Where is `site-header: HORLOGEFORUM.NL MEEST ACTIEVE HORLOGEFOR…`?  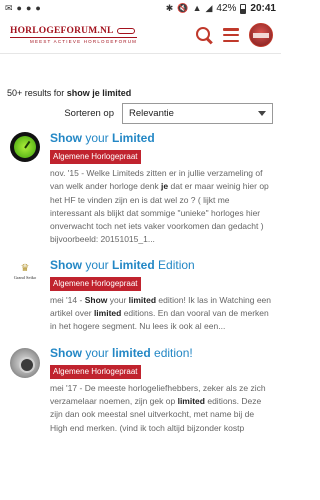 site-header: HORLOGEFORUM.NL MEEST ACTIEVE HORLOGEFOR… is located at coordinates (140, 35).